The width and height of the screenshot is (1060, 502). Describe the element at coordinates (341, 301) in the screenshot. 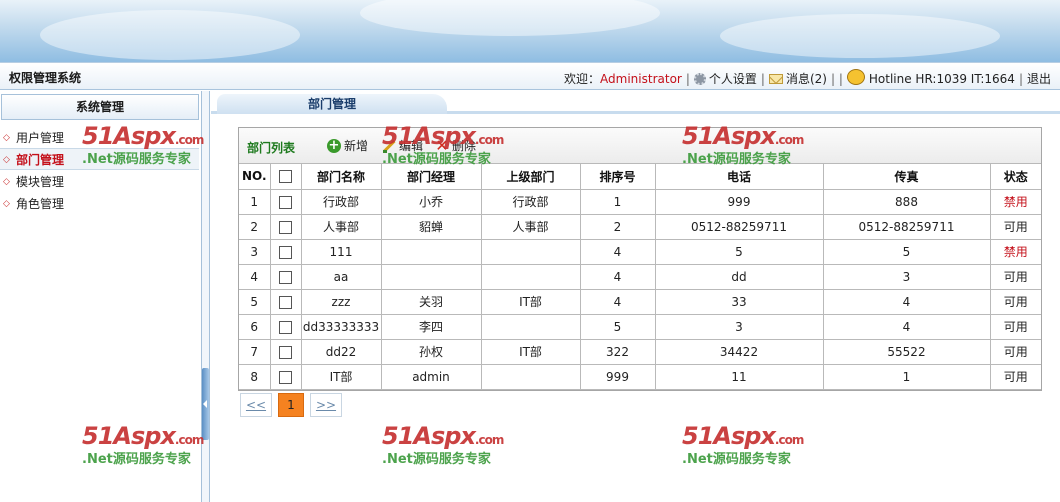

I see `cell-name: zzz` at that location.